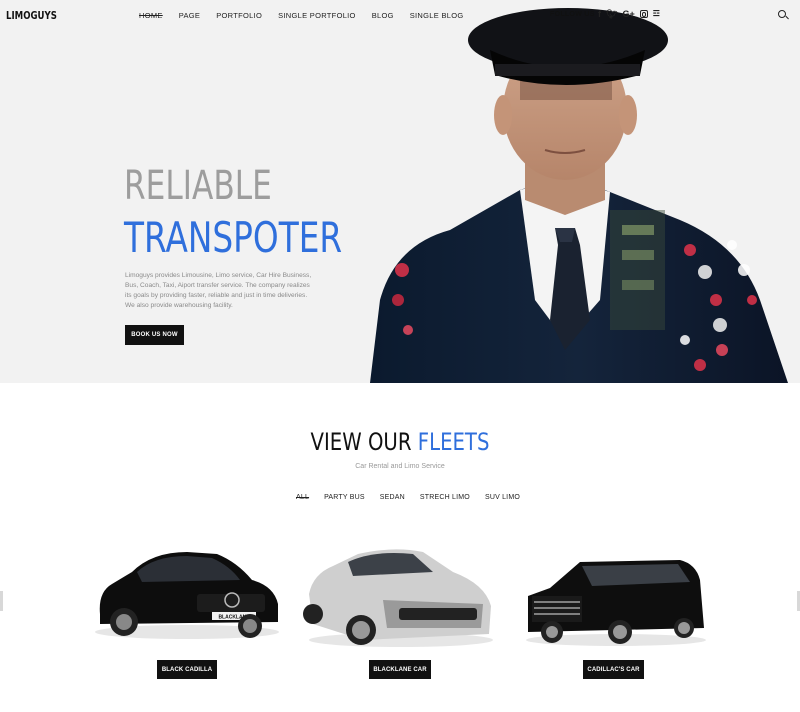  What do you see at coordinates (187, 669) in the screenshot?
I see `car-label-black-cadilla: BLACK CADILLA` at bounding box center [187, 669].